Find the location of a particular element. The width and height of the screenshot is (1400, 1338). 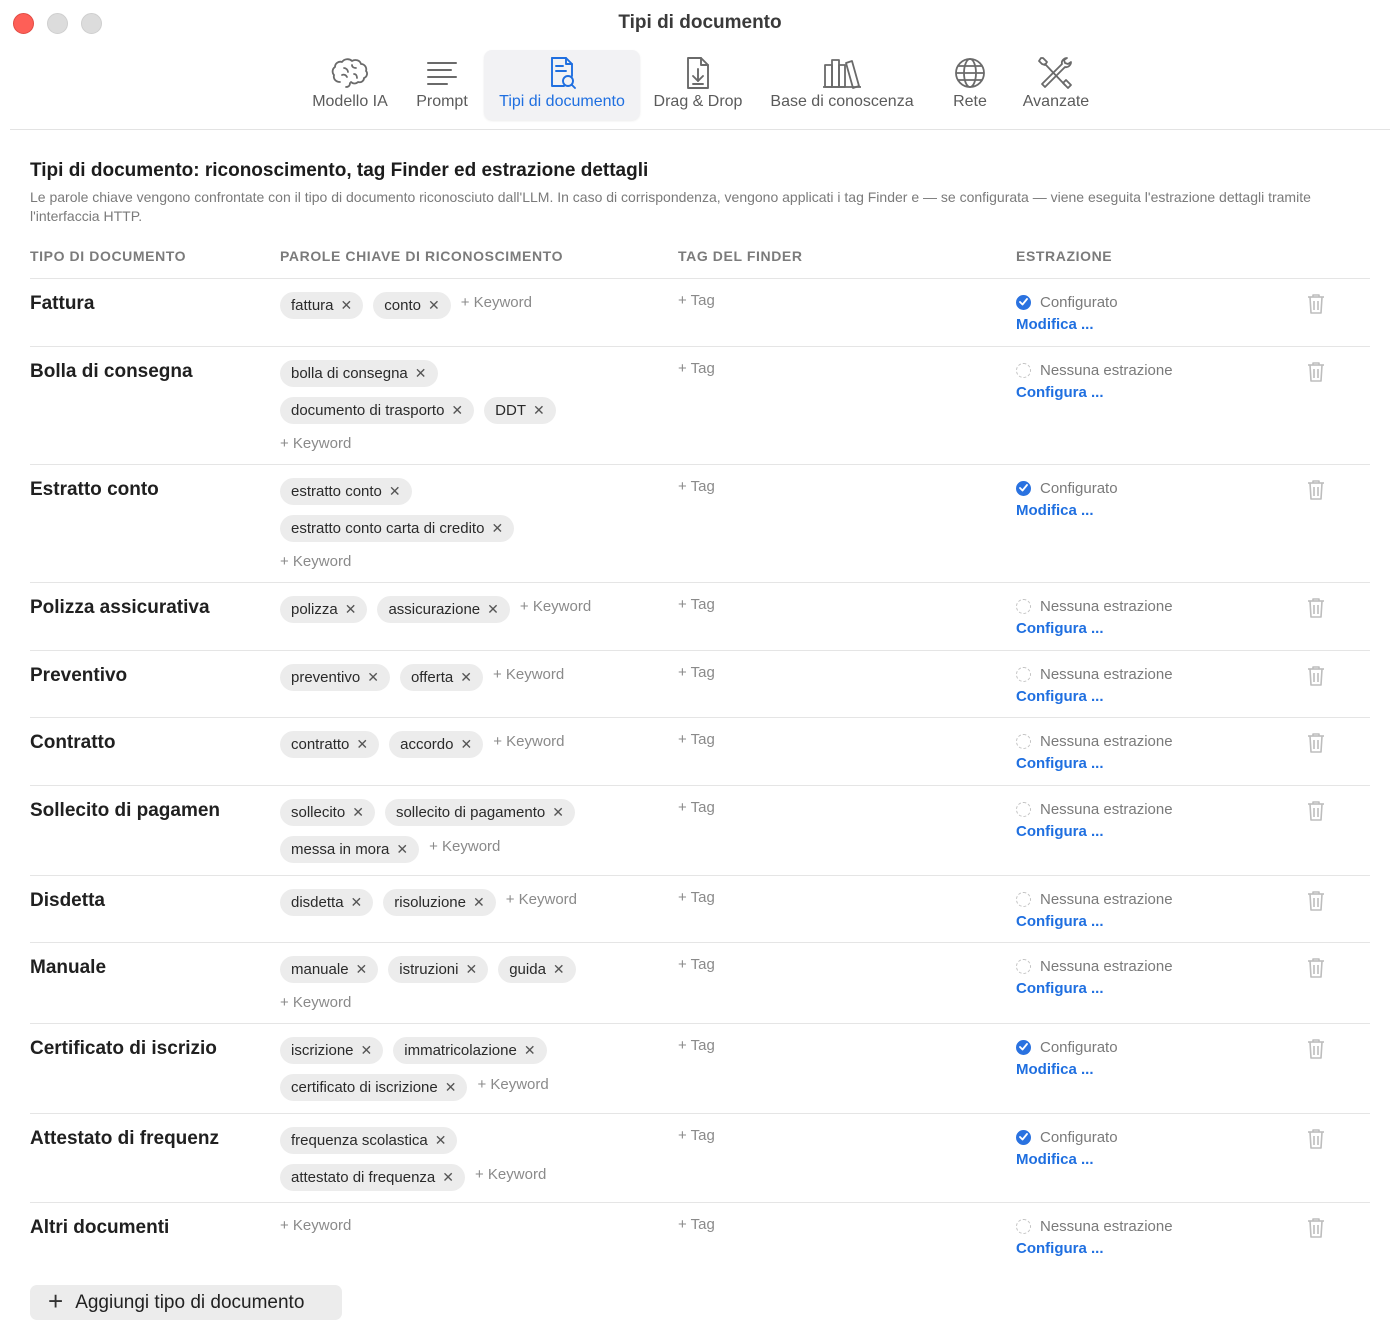

document-type-name: Bolla di consegna is located at coordinates (111, 372).